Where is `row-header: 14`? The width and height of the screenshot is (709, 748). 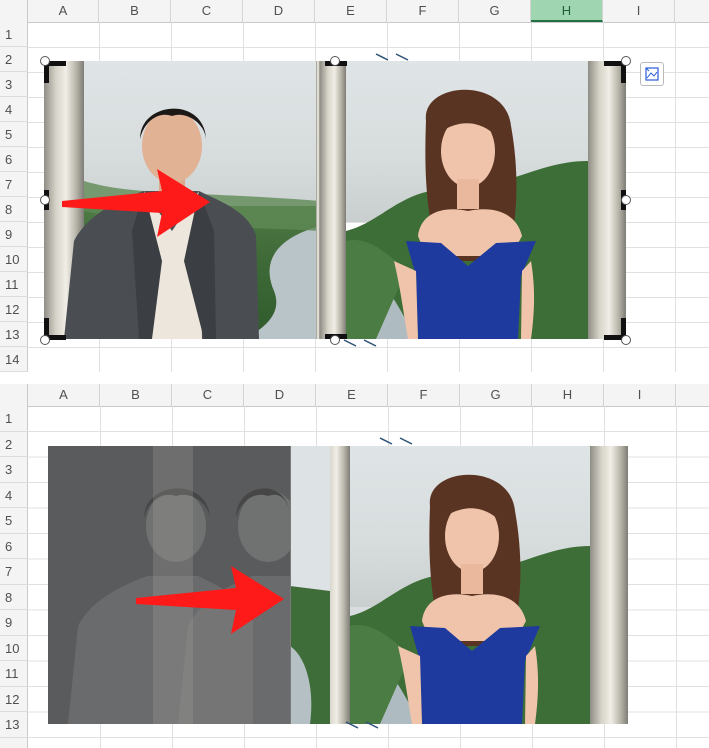 row-header: 14 is located at coordinates (14, 359).